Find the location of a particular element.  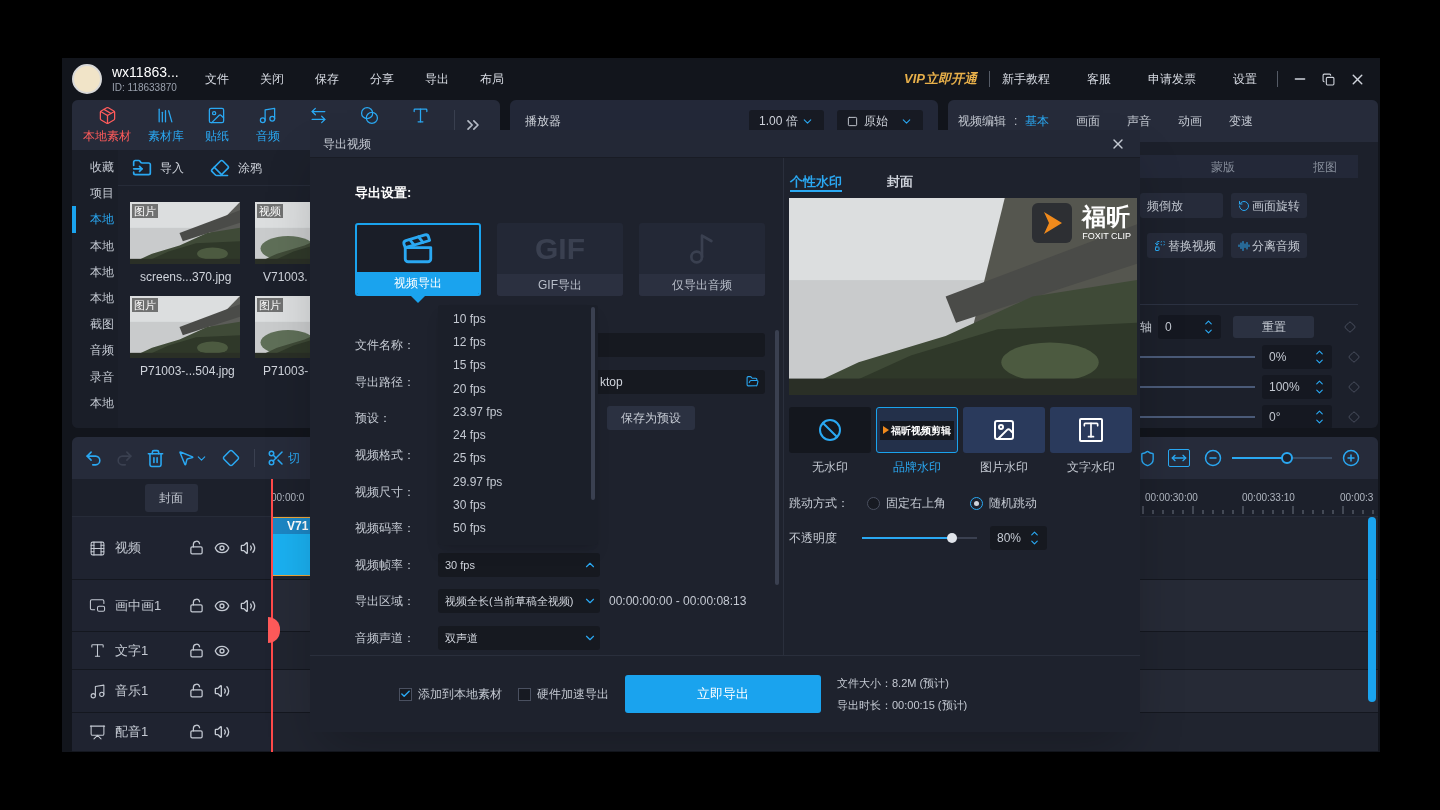

track-name: 视频 is located at coordinates (128, 548).